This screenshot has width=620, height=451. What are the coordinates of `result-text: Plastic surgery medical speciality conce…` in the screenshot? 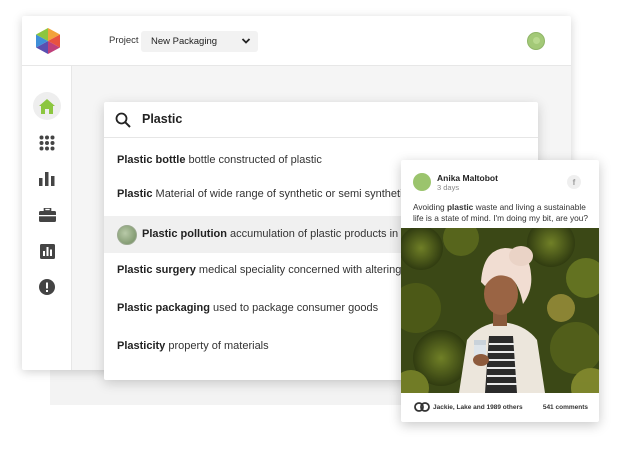 It's located at (259, 270).